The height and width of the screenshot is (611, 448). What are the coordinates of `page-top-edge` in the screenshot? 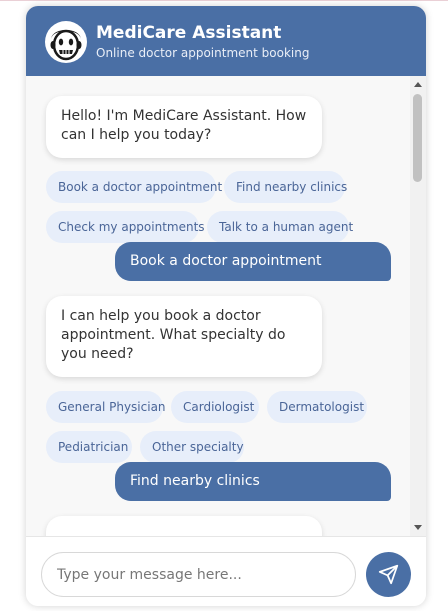 It's located at (224, 0).